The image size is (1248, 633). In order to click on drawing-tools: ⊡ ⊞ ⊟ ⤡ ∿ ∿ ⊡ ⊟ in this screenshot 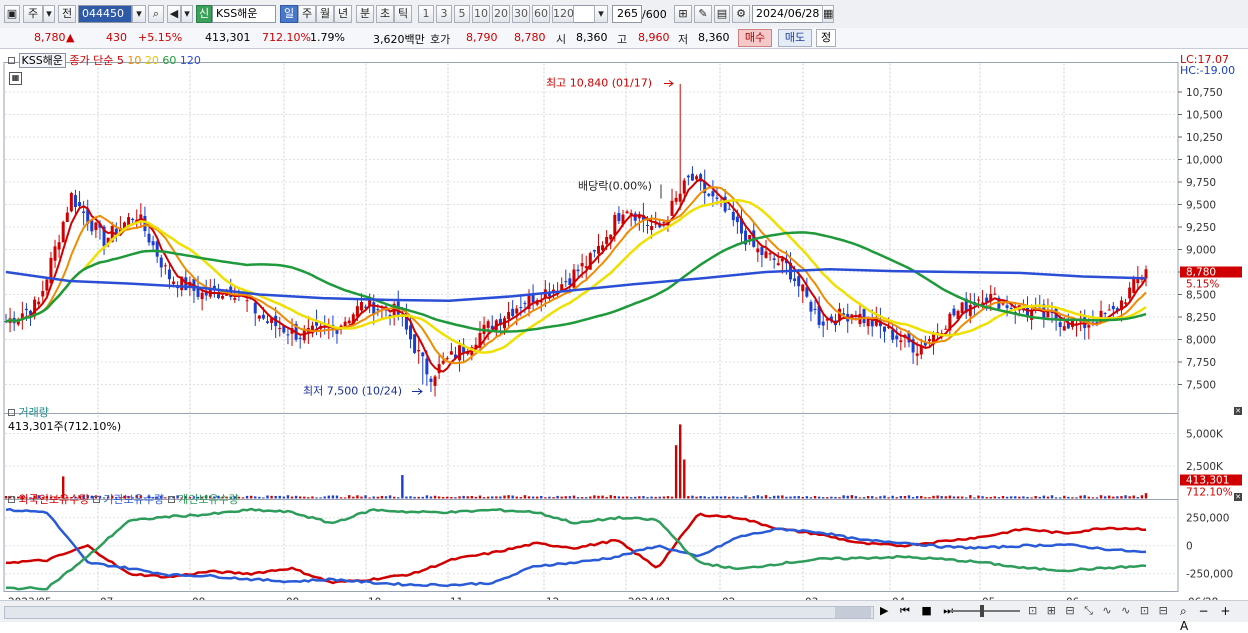, I will do `click(1099, 611)`.